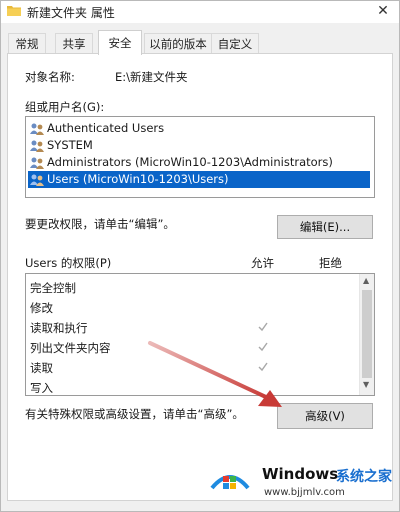  What do you see at coordinates (300, 474) in the screenshot?
I see `watermark-brand: Windows` at bounding box center [300, 474].